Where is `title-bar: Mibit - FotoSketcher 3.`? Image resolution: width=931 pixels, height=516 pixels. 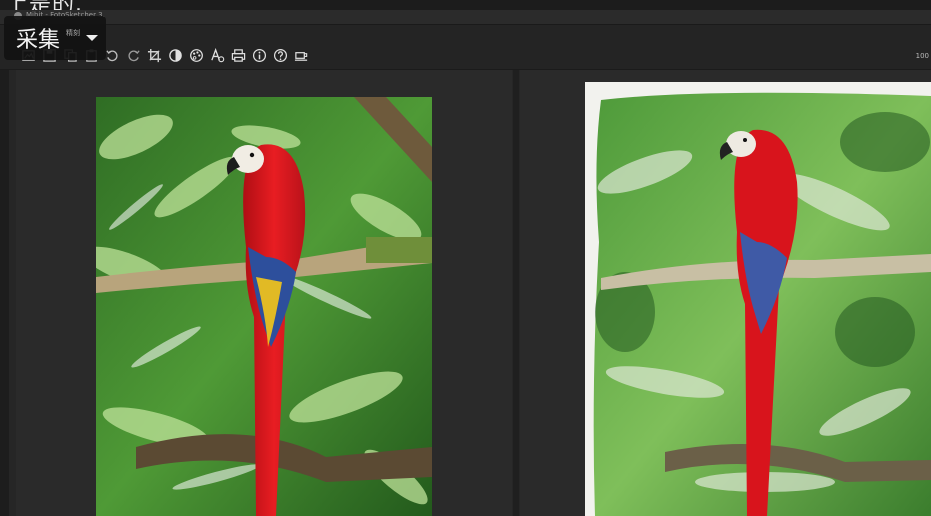 title-bar: Mibit - FotoSketcher 3. is located at coordinates (465, 17).